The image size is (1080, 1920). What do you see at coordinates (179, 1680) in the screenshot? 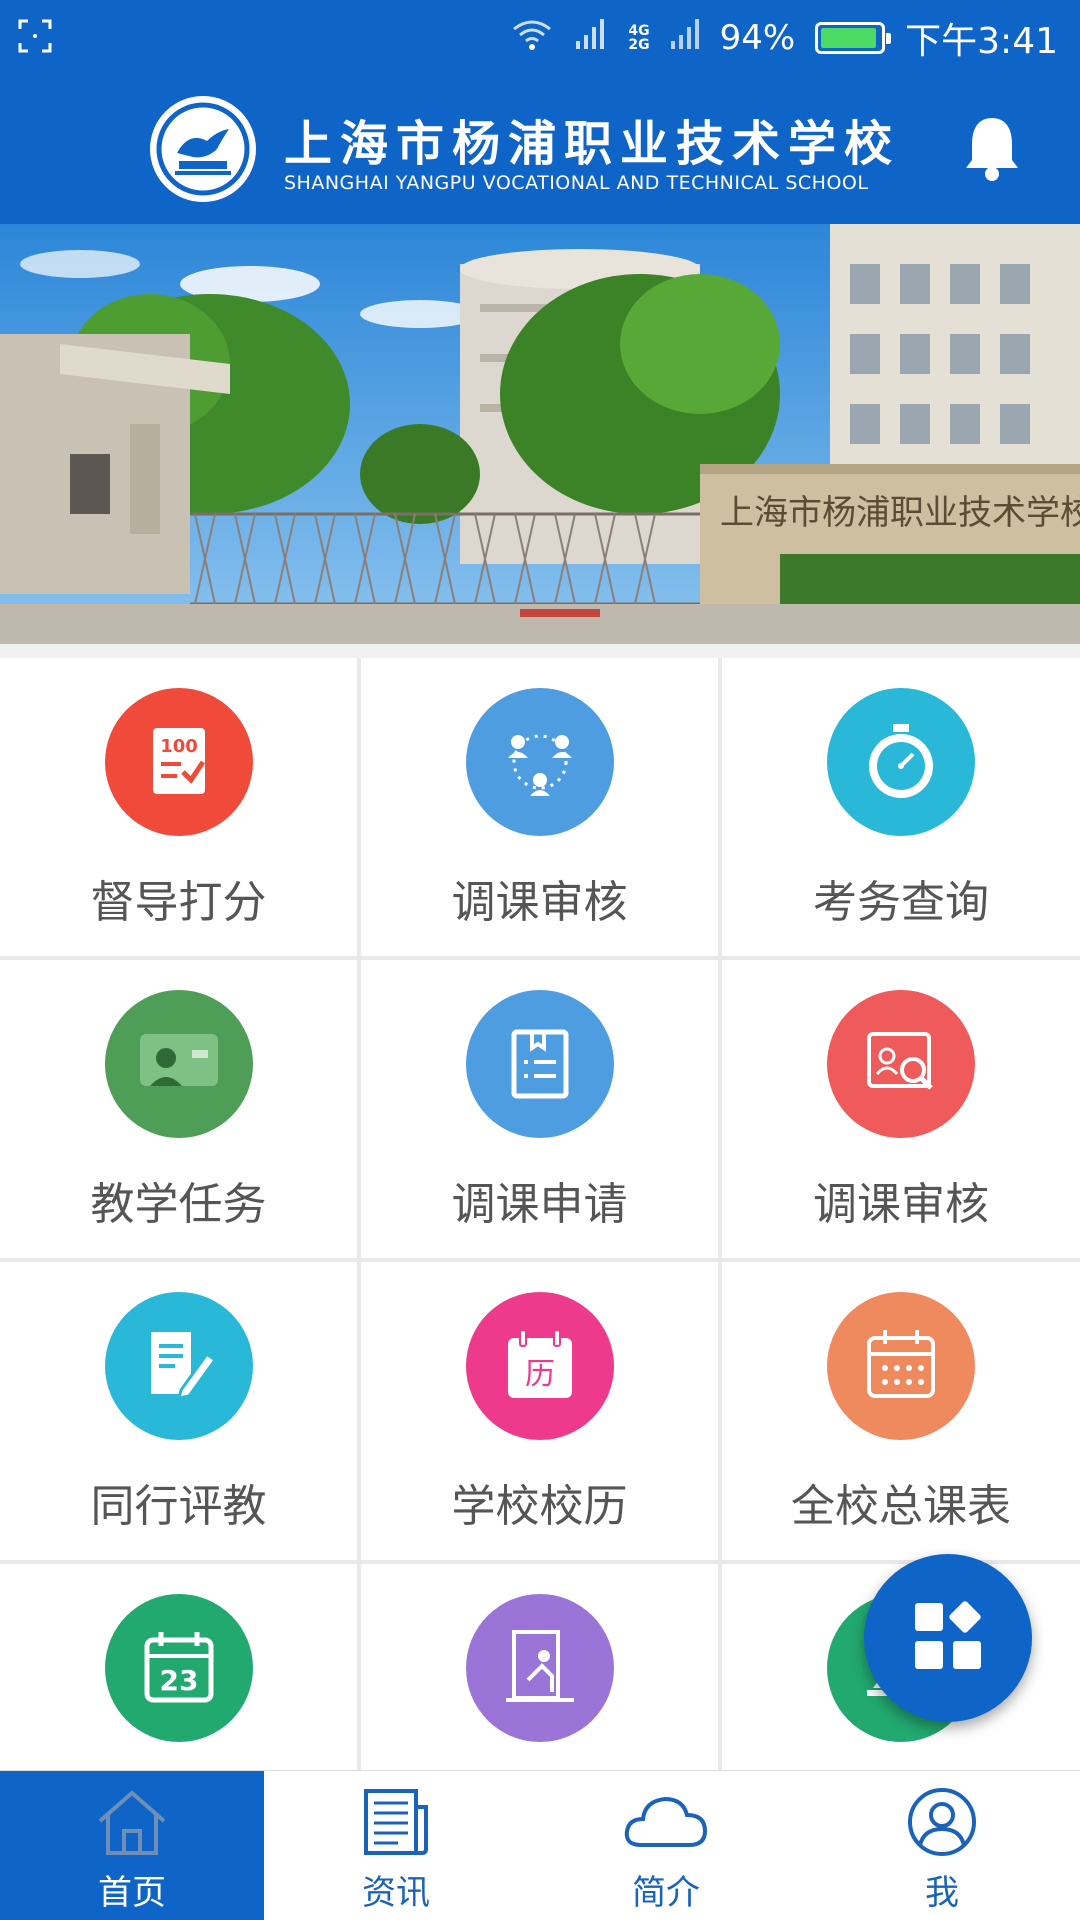
I see `svg-text: 23` at bounding box center [179, 1680].